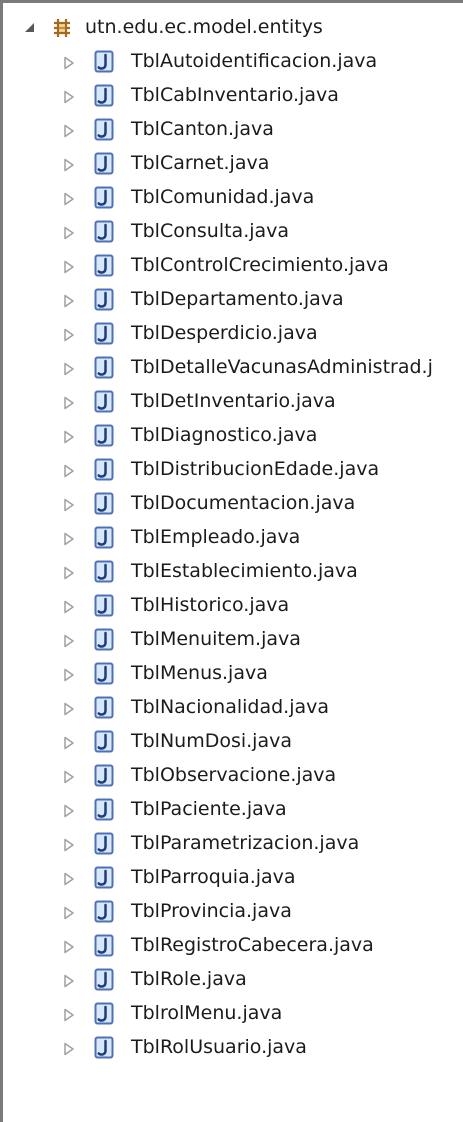 The image size is (463, 1122). What do you see at coordinates (233, 811) in the screenshot?
I see `java-file-item: TblPaciente.java` at bounding box center [233, 811].